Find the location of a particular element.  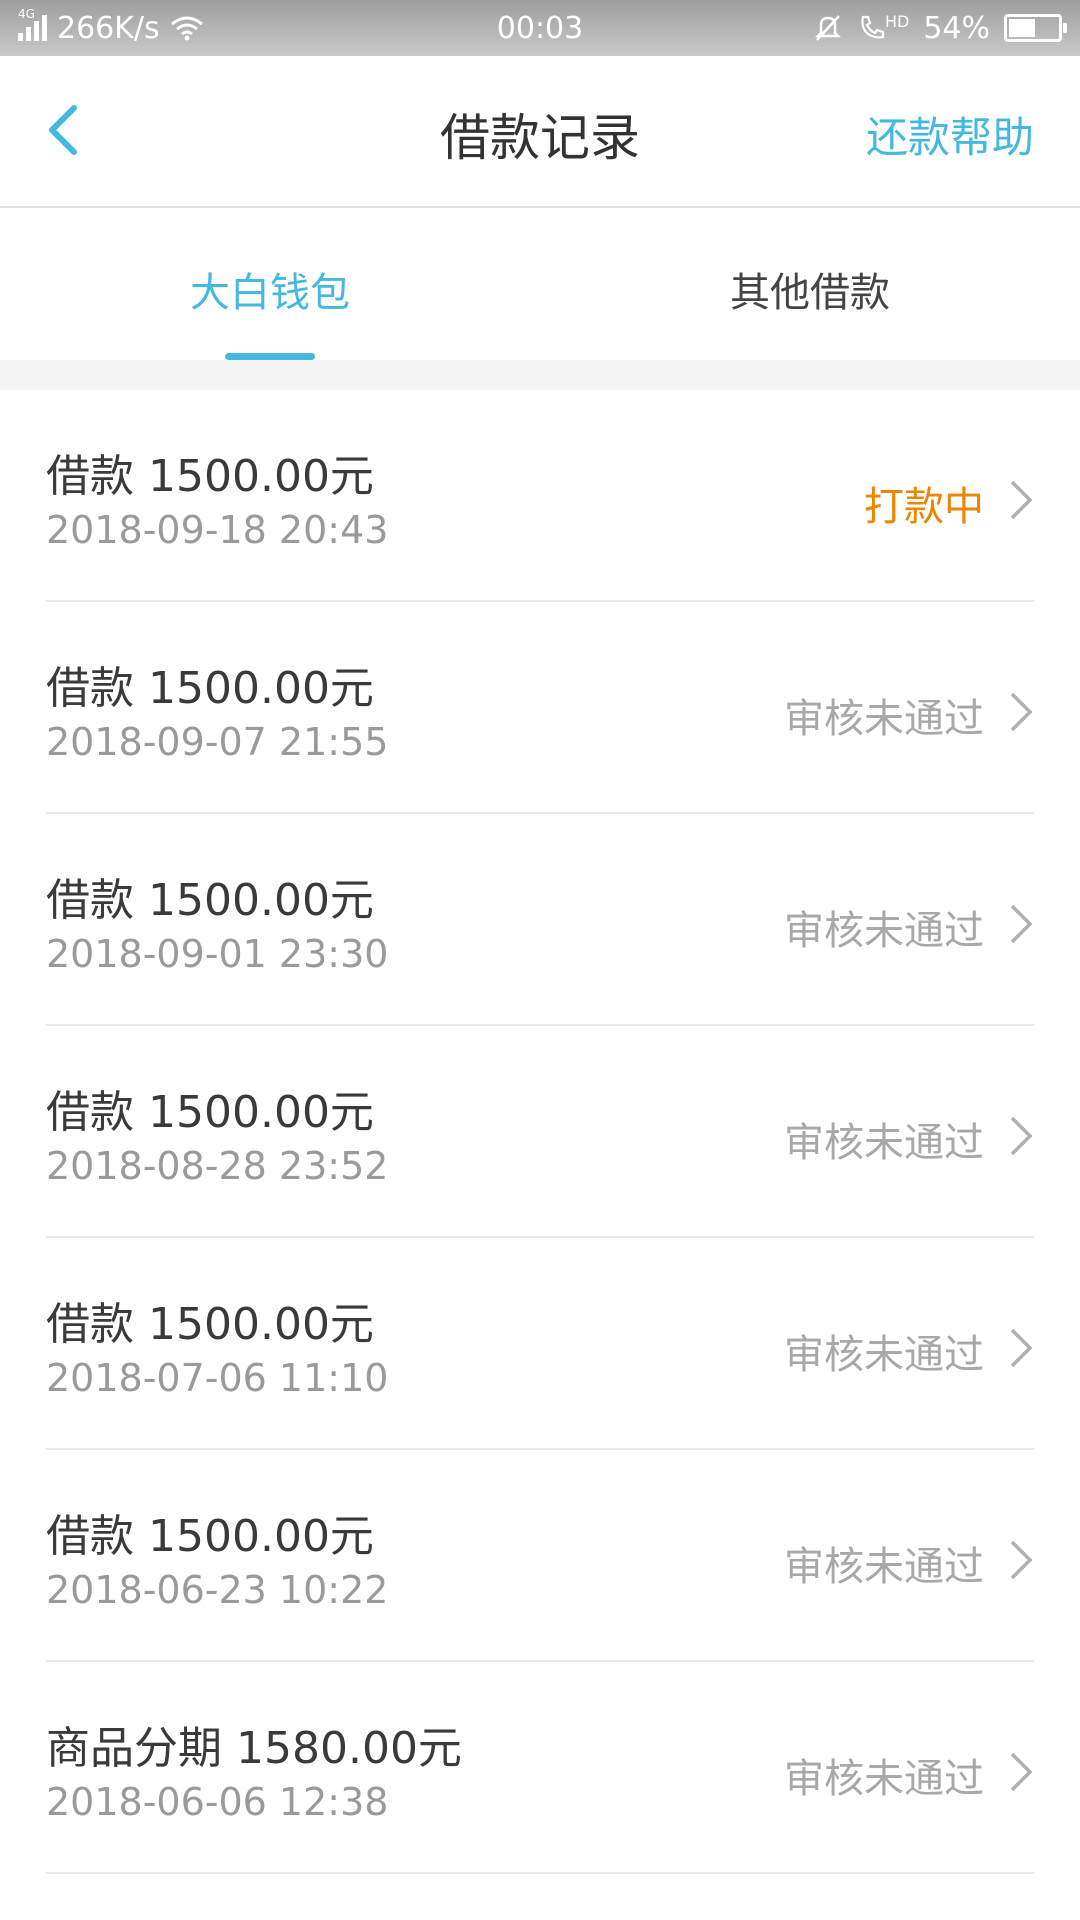

status-bar: 4G 266K/s 00:03 HD 54% is located at coordinates (540, 28).